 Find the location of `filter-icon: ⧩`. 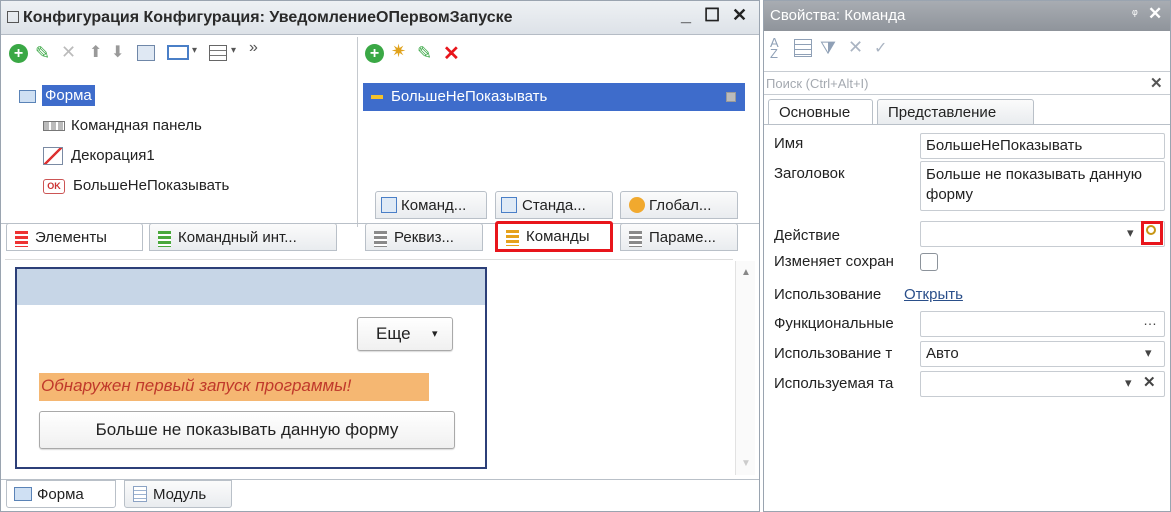

filter-icon: ⧩ is located at coordinates (828, 48).